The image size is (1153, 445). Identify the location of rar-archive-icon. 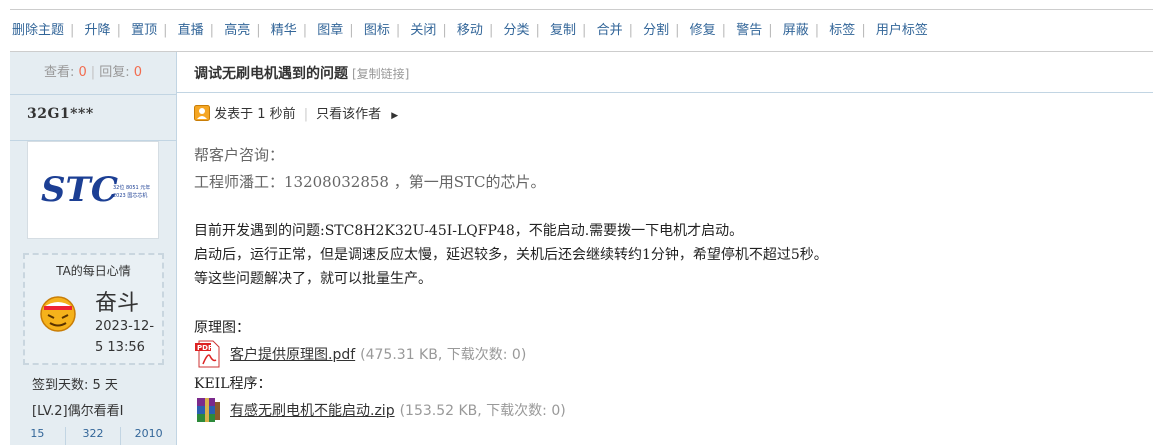
(208, 410).